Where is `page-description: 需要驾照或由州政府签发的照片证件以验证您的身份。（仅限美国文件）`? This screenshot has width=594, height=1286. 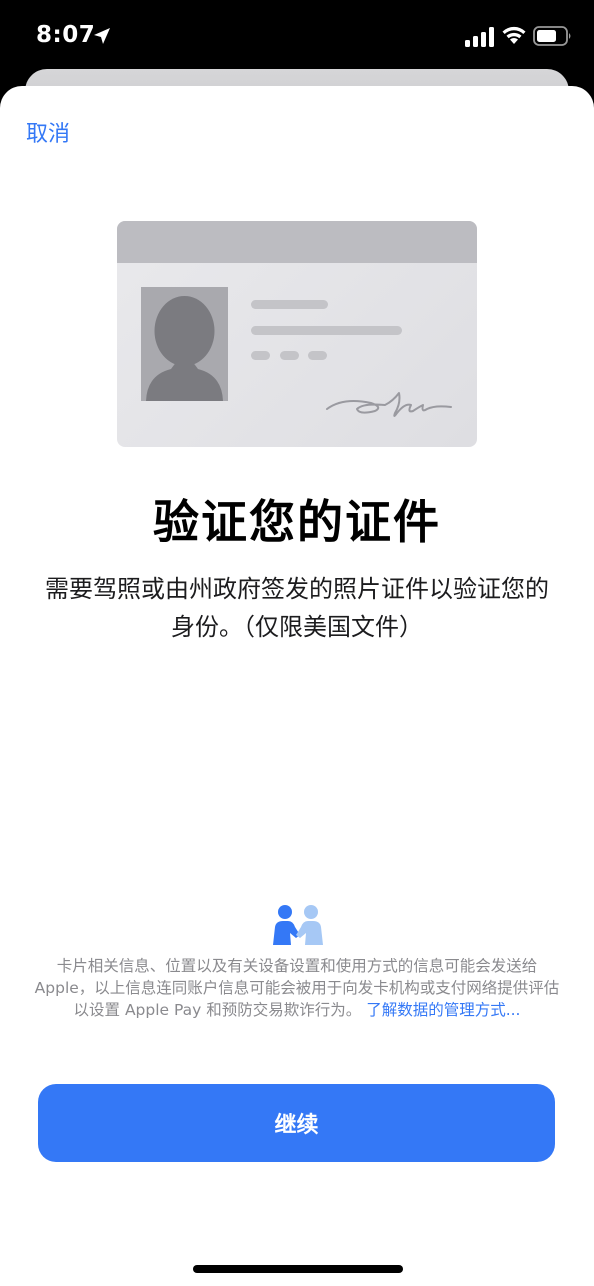
page-description: 需要驾照或由州政府签发的照片证件以验证您的身份。（仅限美国文件） is located at coordinates (297, 608).